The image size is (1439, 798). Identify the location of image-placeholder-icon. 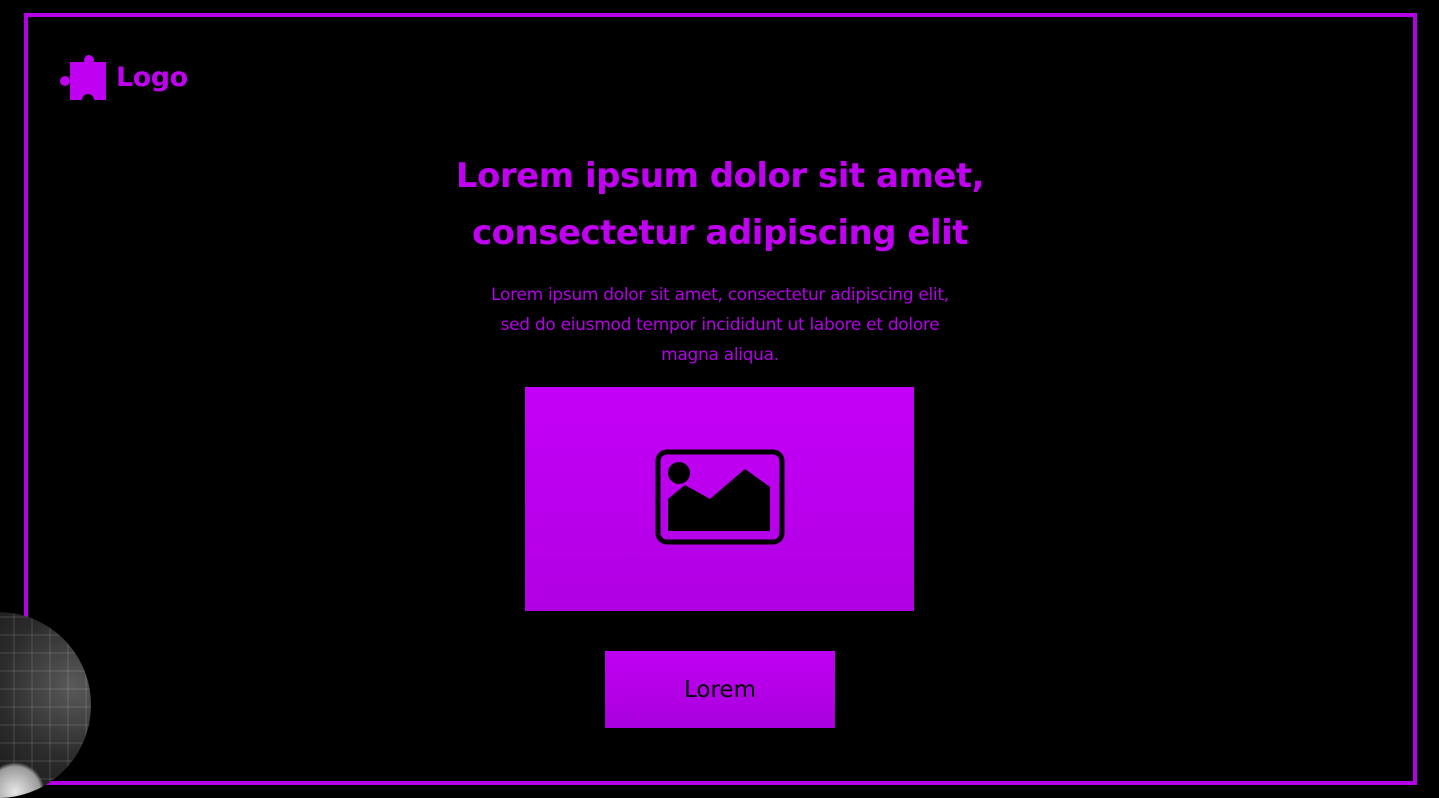
(720, 499).